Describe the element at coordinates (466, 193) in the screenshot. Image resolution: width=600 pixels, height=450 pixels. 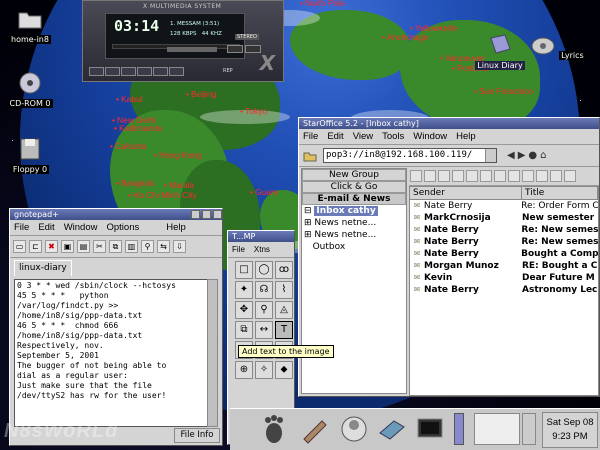
I see `column-sender: Sender` at that location.